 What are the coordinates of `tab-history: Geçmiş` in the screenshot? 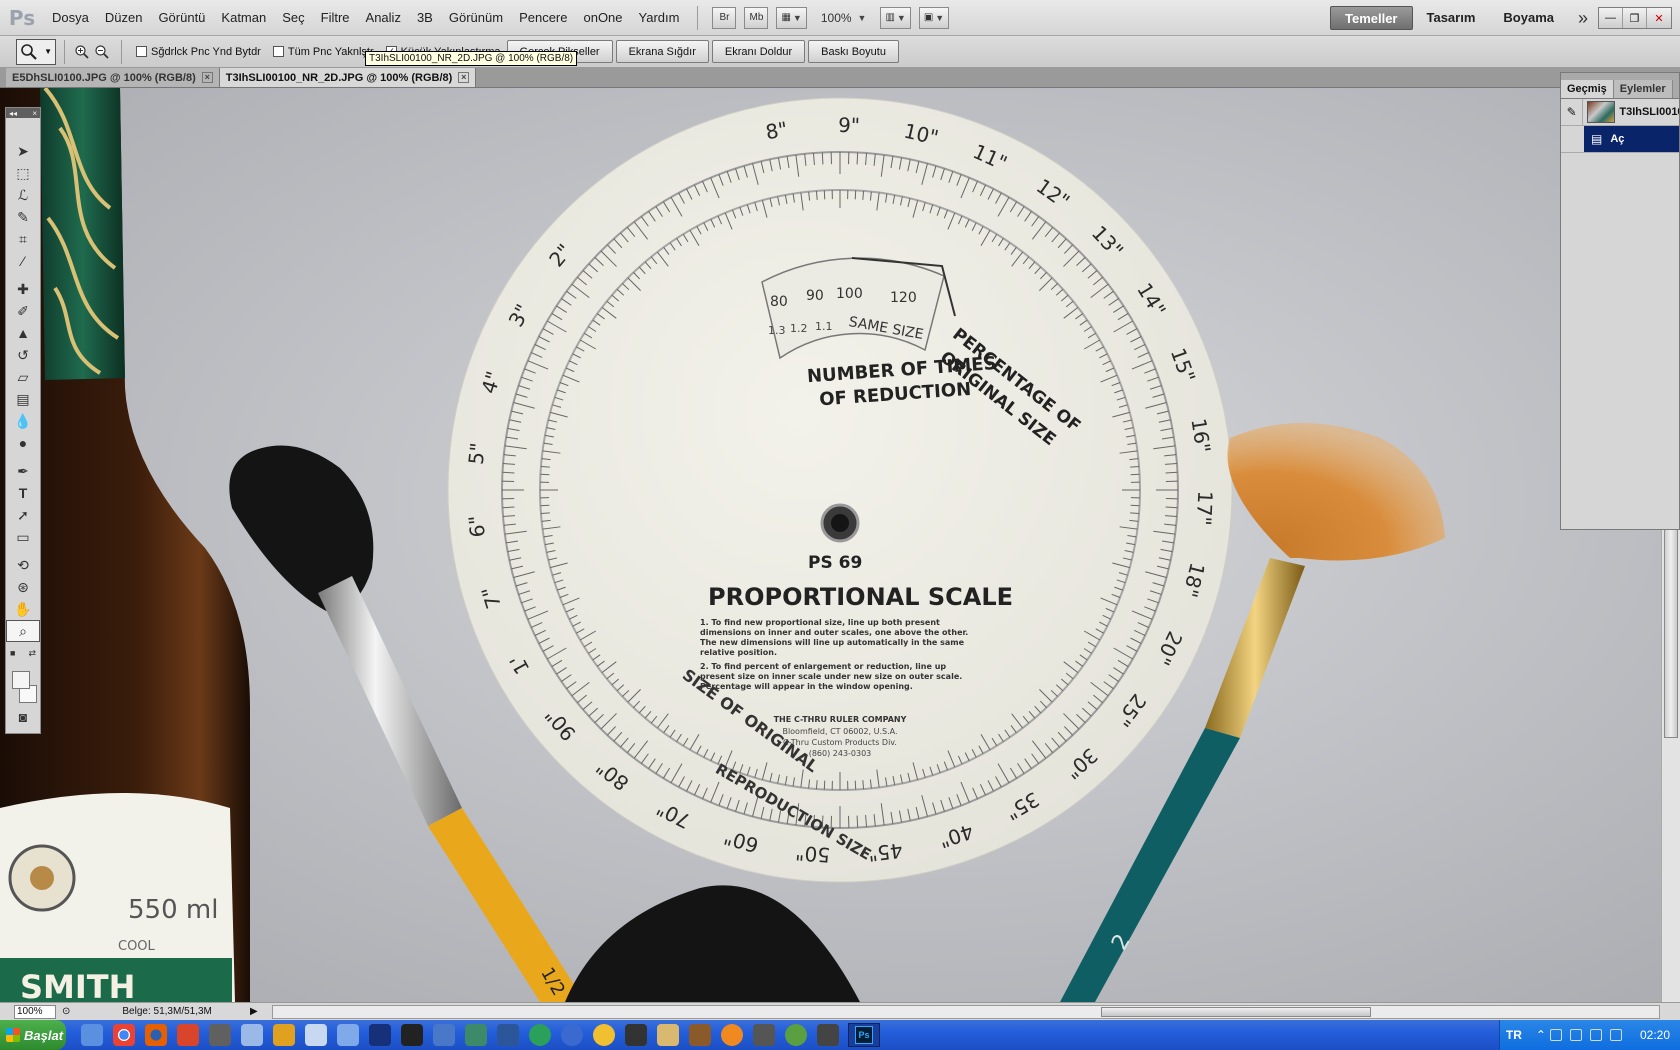 It's located at (1587, 89).